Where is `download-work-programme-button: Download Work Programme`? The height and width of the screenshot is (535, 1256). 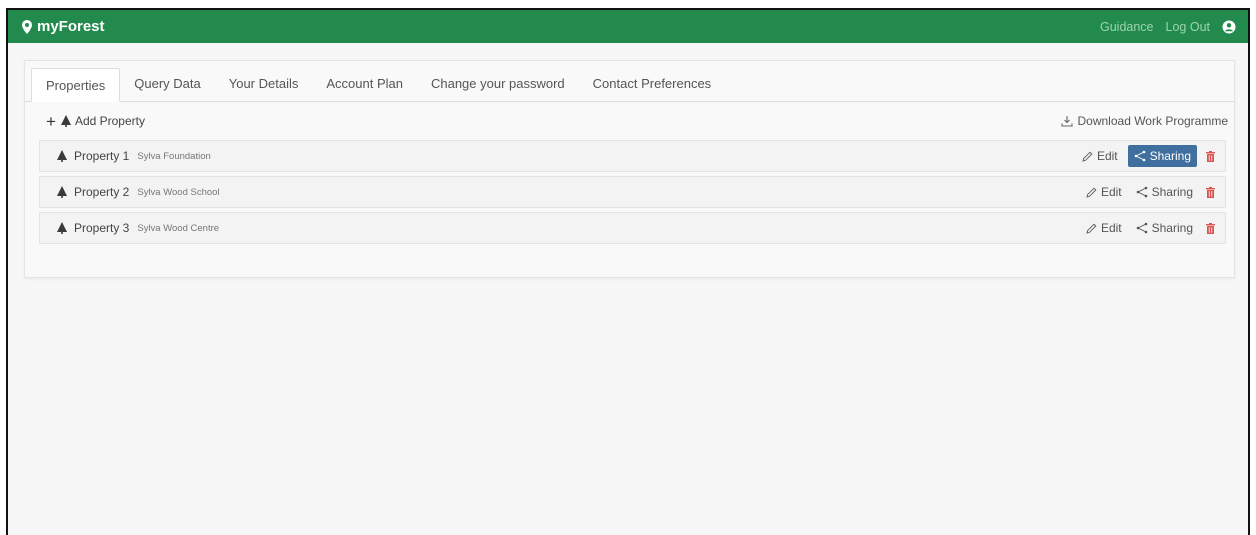 download-work-programme-button: Download Work Programme is located at coordinates (1144, 121).